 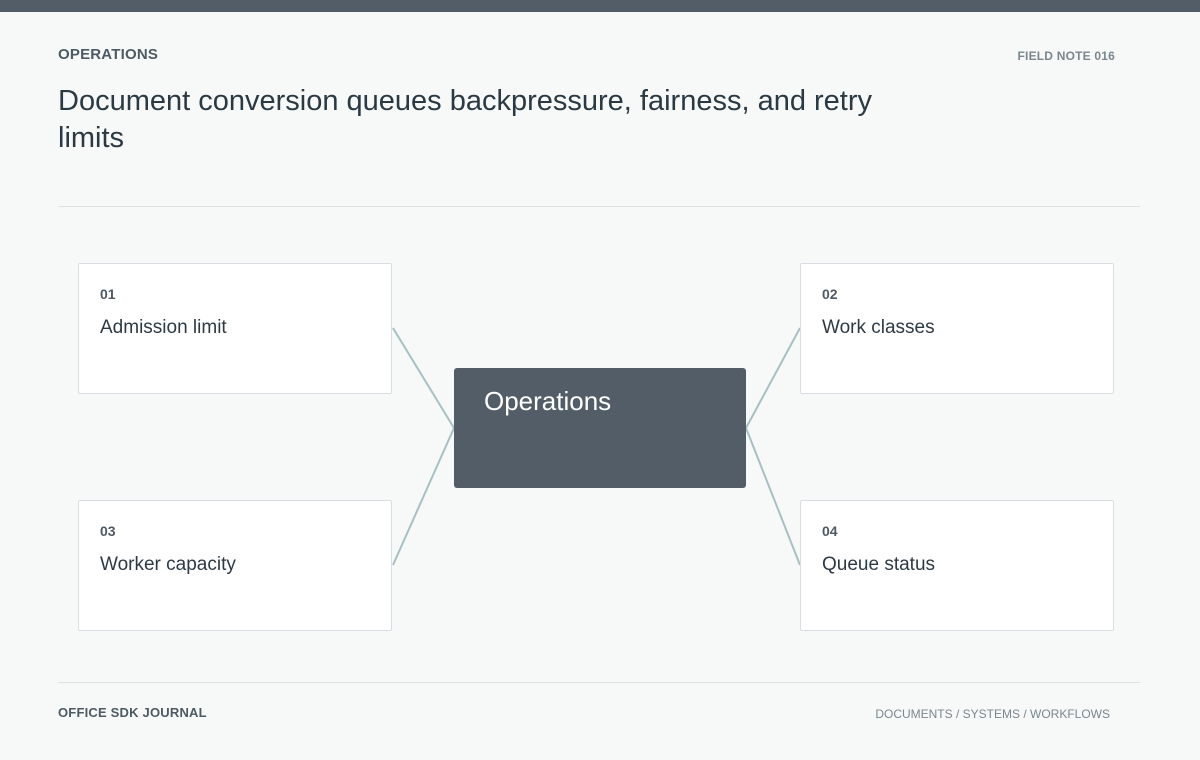 I want to click on publication-name: OFFICE SDK JOURNAL, so click(x=132, y=712).